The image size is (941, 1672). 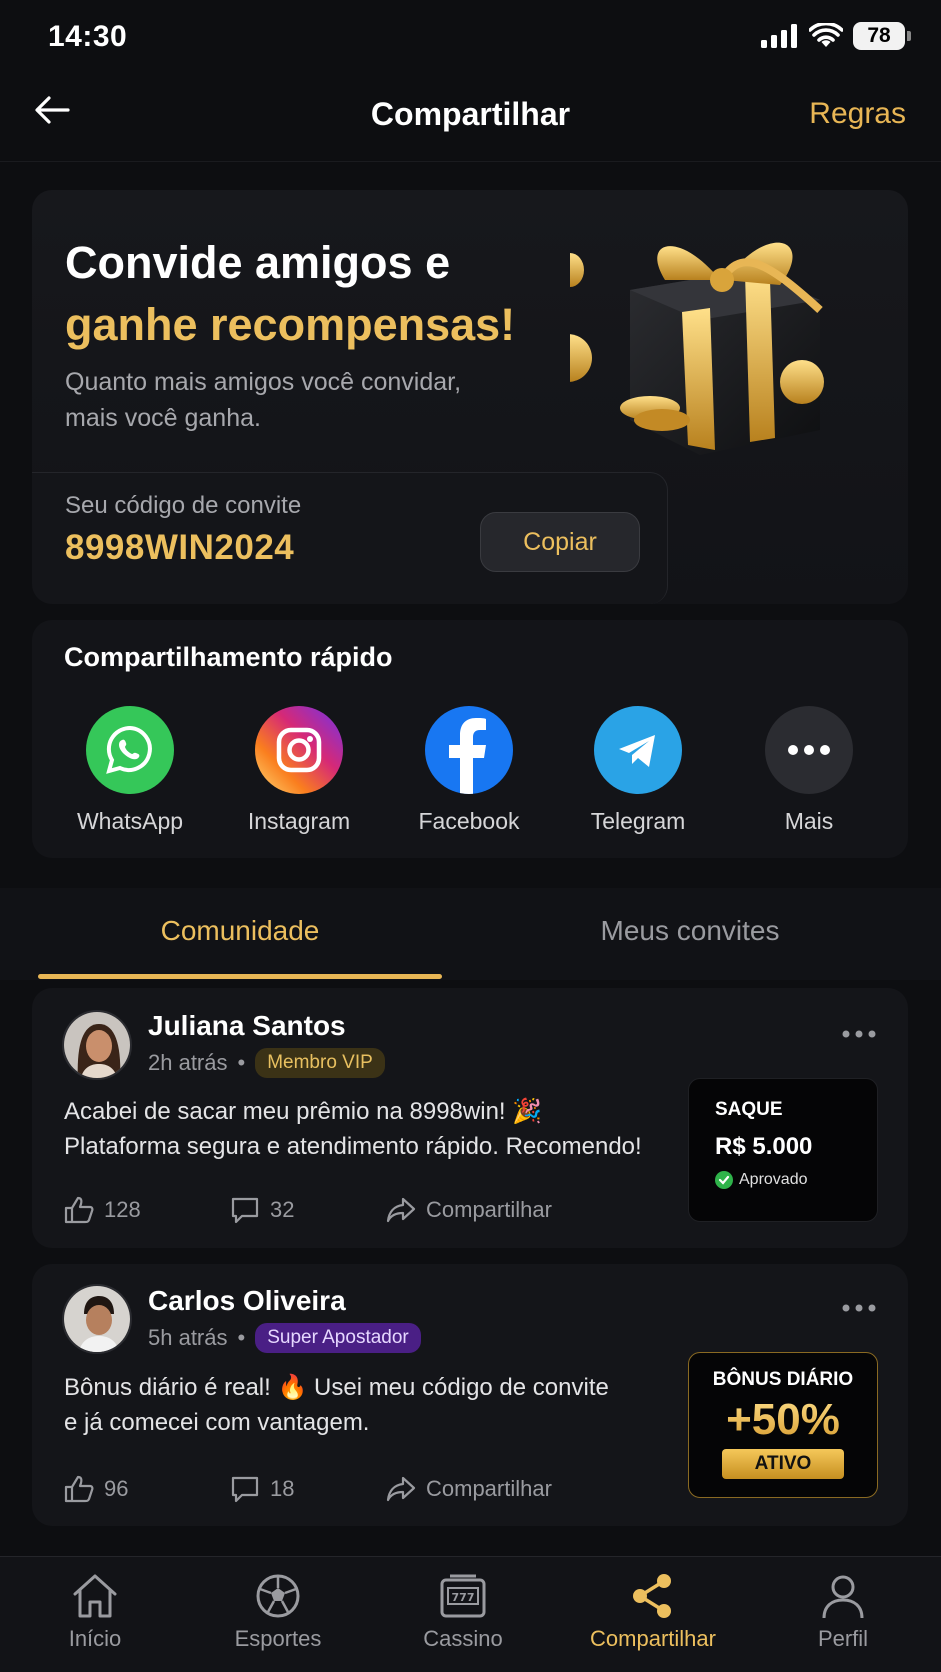 What do you see at coordinates (809, 750) in the screenshot?
I see `more-icon` at bounding box center [809, 750].